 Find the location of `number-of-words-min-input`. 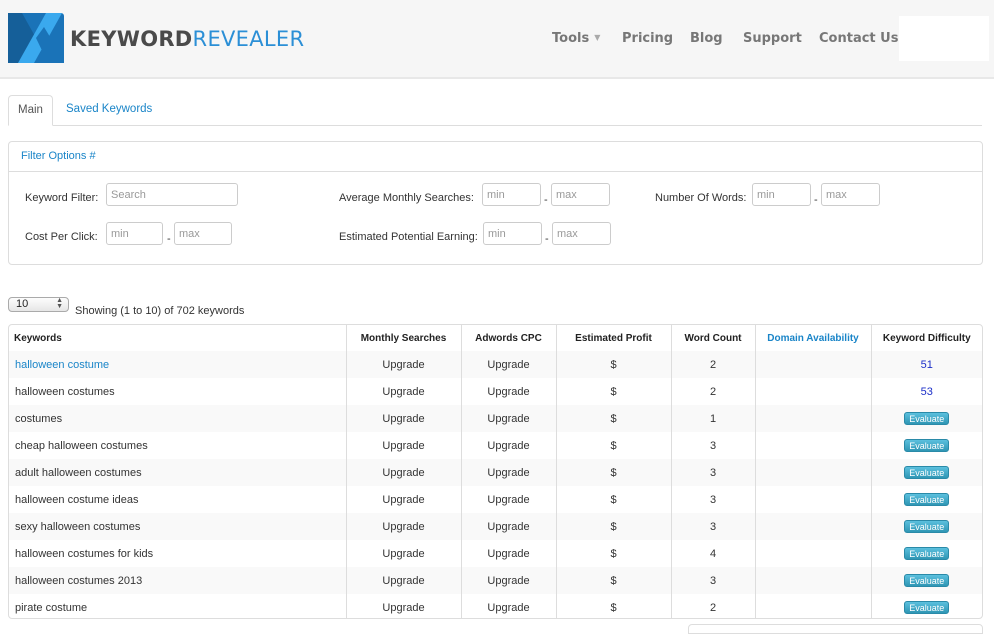

number-of-words-min-input is located at coordinates (781, 194).